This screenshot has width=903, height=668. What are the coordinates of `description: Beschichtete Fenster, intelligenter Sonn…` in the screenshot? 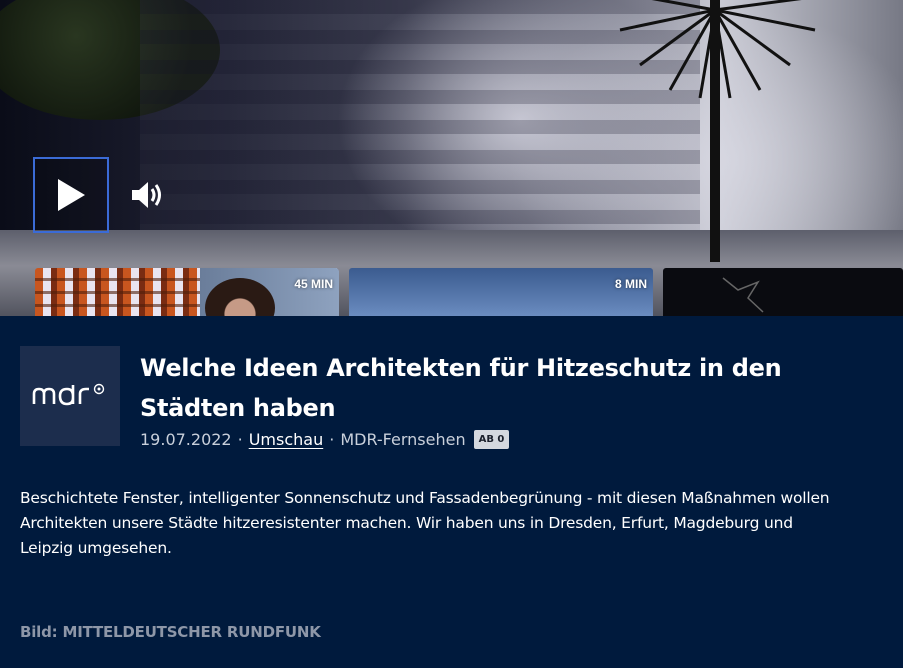 It's located at (425, 523).